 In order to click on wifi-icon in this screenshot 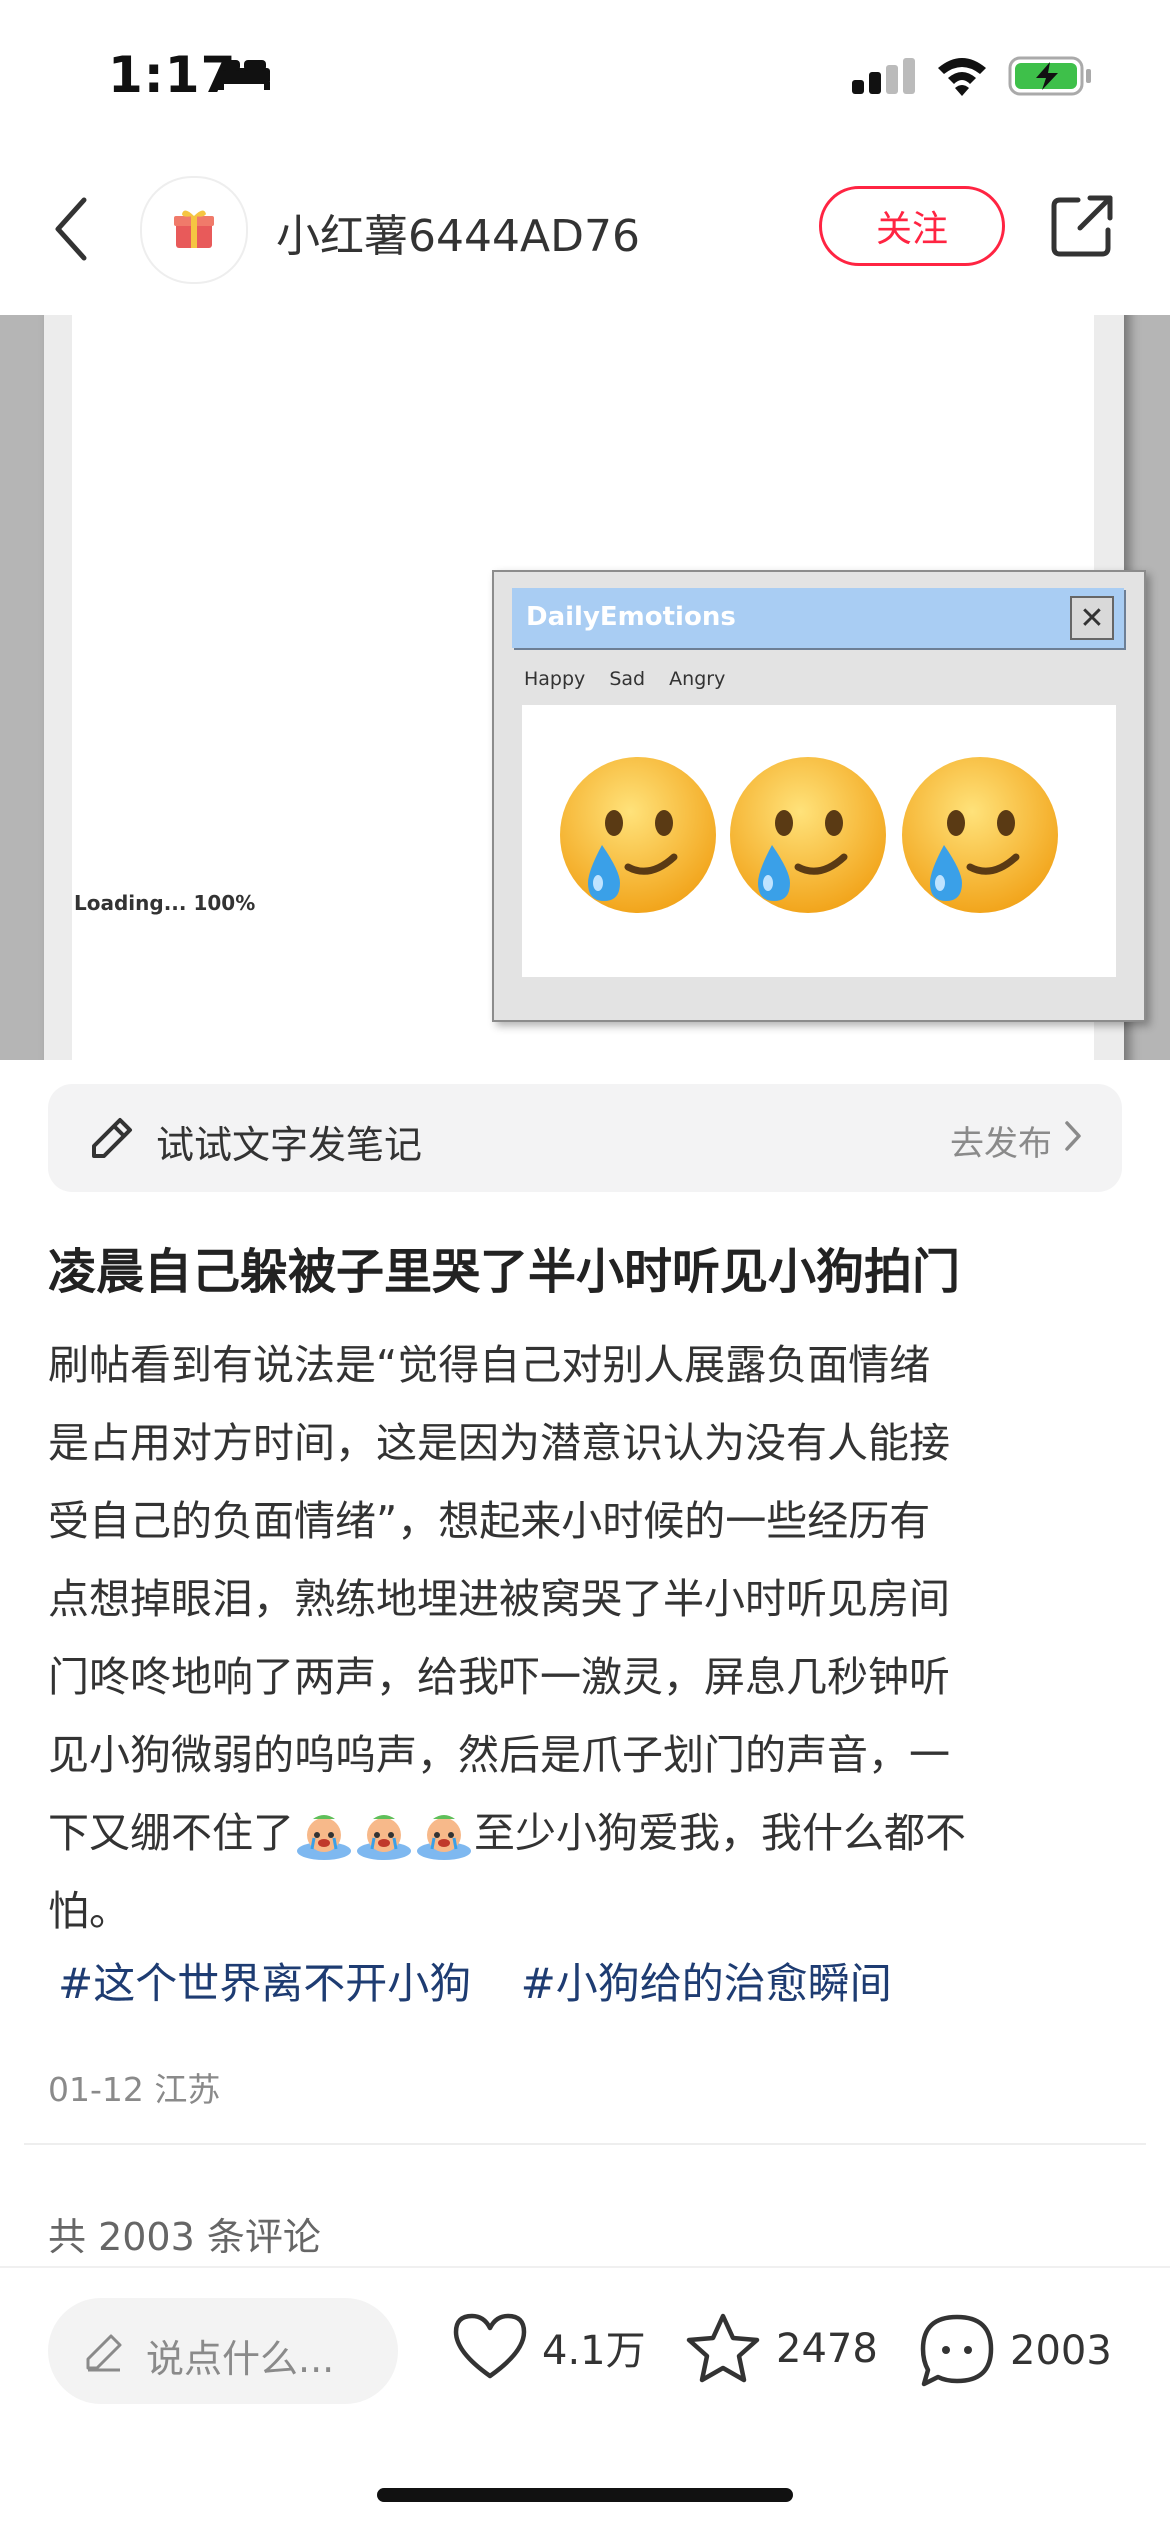, I will do `click(962, 77)`.